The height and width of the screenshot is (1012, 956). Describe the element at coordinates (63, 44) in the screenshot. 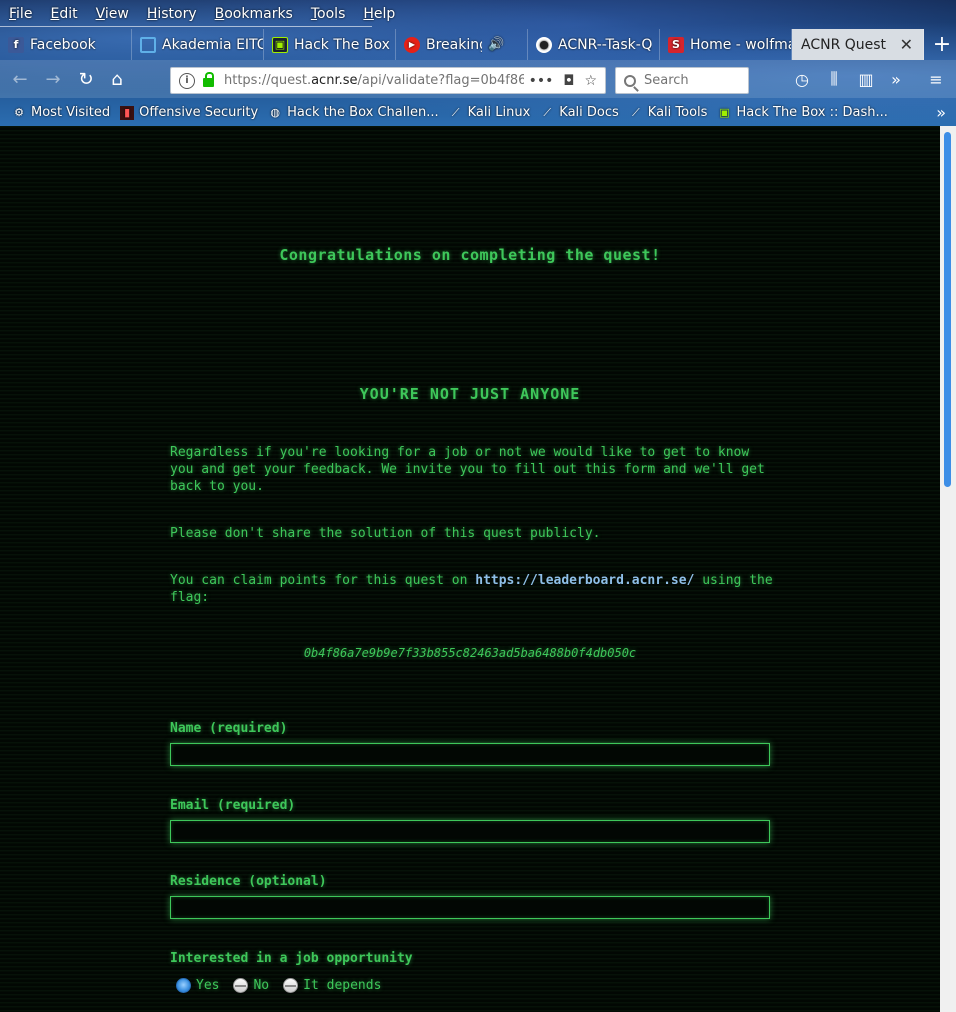

I see `tab-label: Facebook` at that location.